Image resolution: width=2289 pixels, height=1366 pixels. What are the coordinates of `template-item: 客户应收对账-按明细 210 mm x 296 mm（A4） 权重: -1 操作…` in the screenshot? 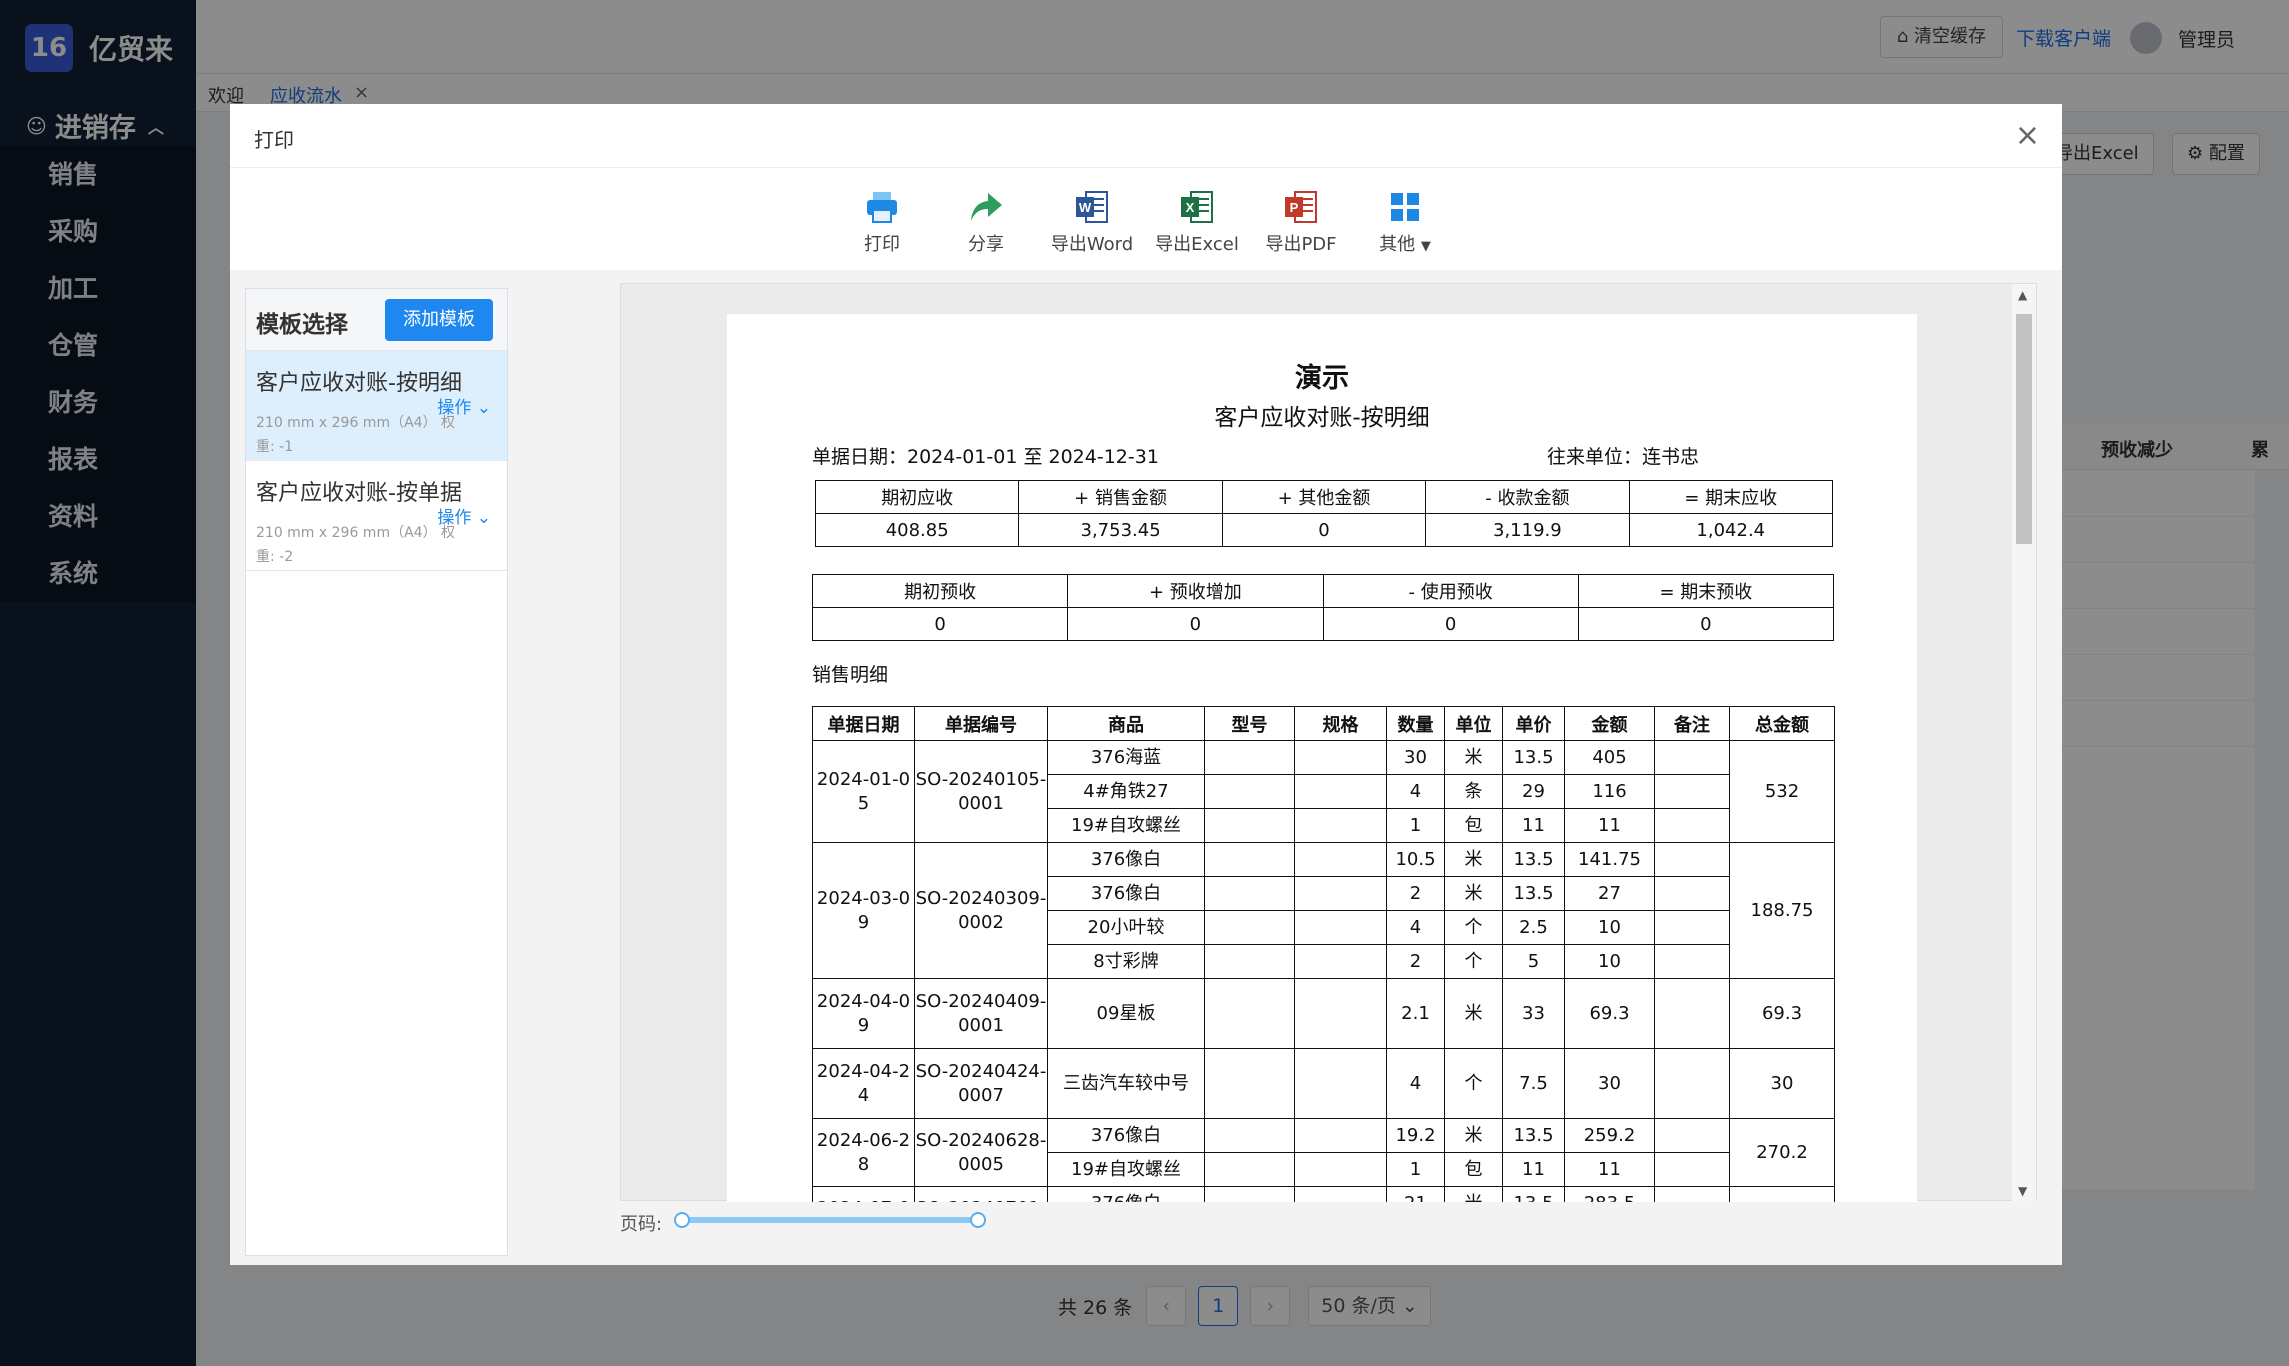 It's located at (376, 406).